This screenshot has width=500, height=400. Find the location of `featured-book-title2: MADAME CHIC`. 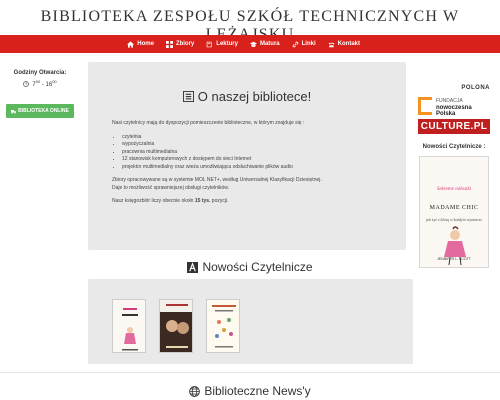

featured-book-title2: MADAME CHIC is located at coordinates (454, 208).